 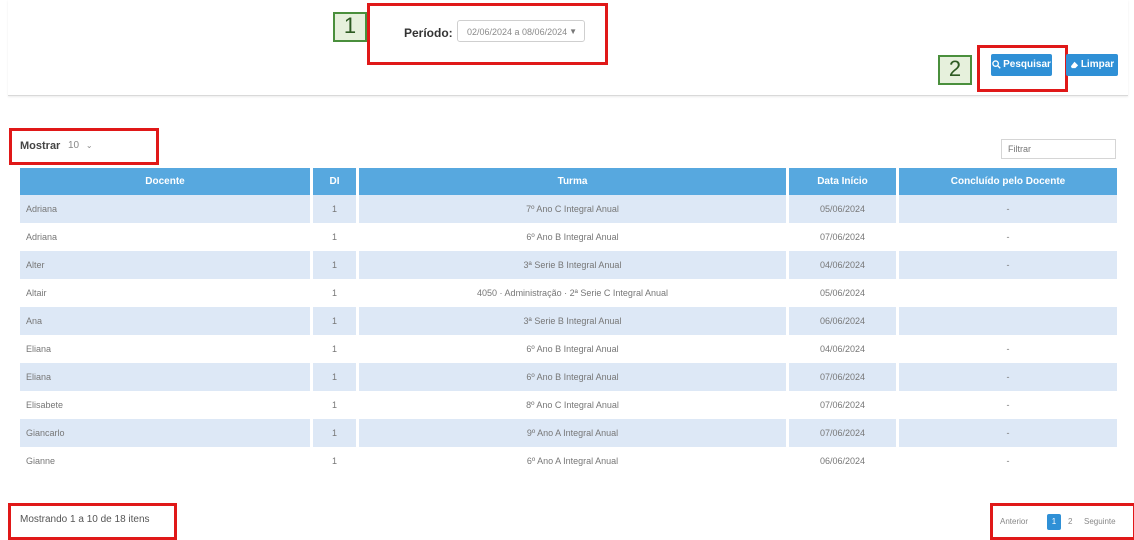 I want to click on column-header-turma: Turma, so click(x=572, y=181).